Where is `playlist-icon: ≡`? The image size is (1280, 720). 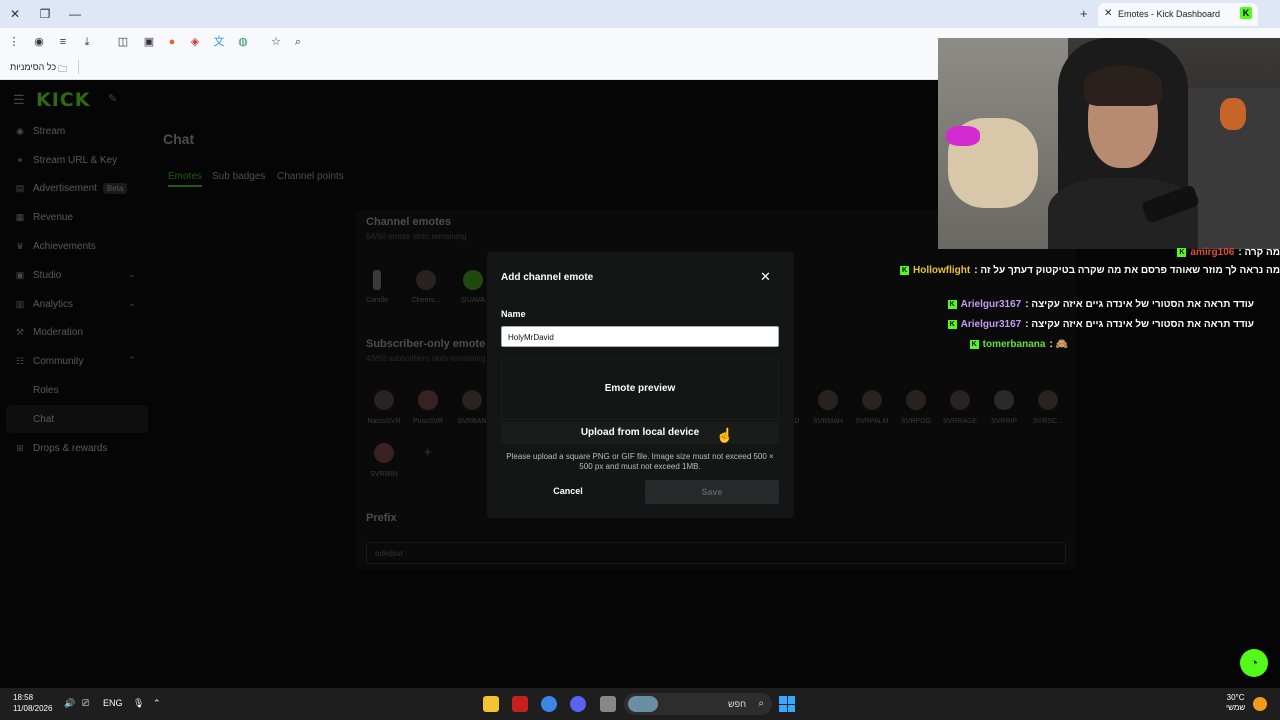 playlist-icon: ≡ is located at coordinates (63, 42).